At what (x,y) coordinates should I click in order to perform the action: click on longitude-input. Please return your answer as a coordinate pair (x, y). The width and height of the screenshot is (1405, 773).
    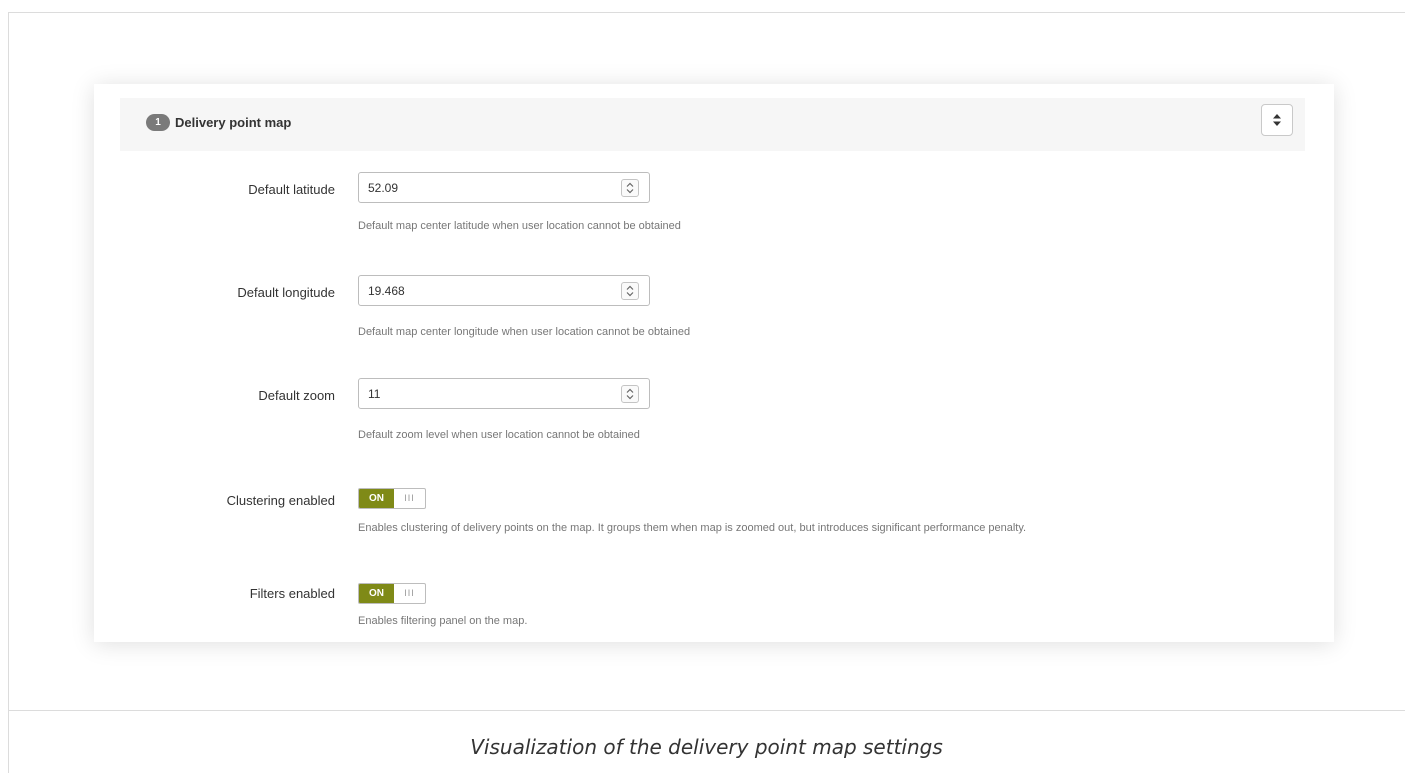
    Looking at the image, I should click on (488, 290).